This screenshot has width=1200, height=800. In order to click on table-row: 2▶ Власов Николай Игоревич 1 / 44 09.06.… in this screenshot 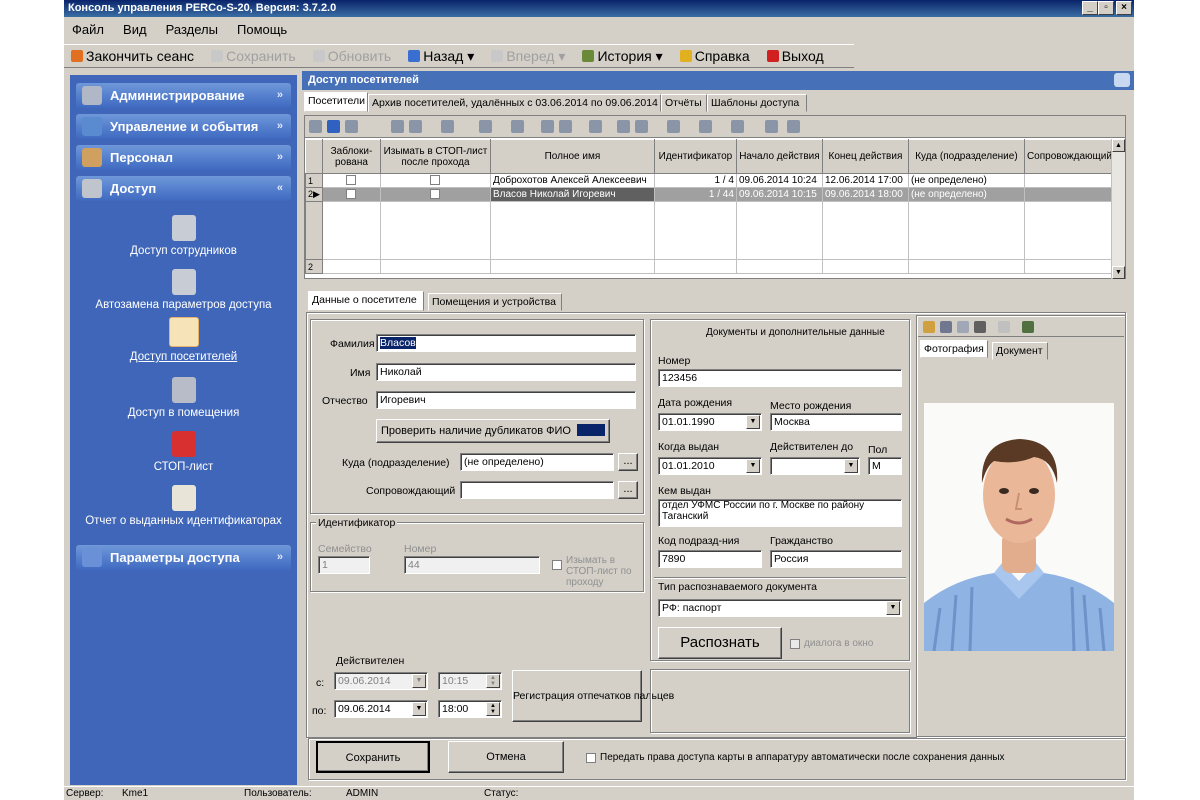, I will do `click(710, 194)`.